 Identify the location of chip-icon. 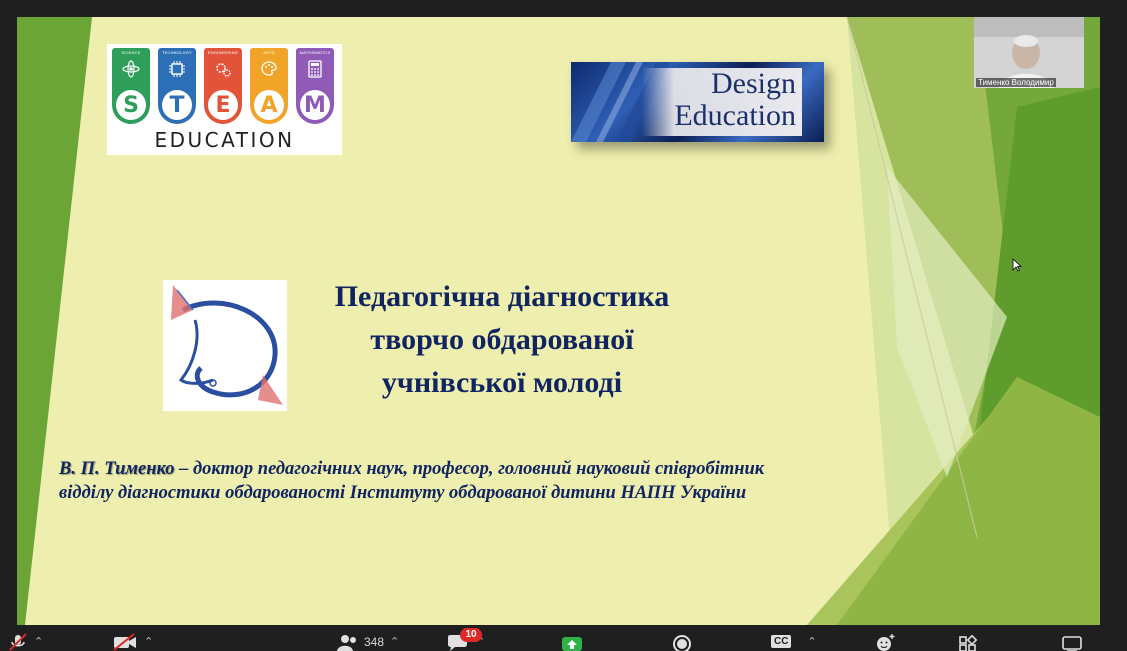
(177, 69).